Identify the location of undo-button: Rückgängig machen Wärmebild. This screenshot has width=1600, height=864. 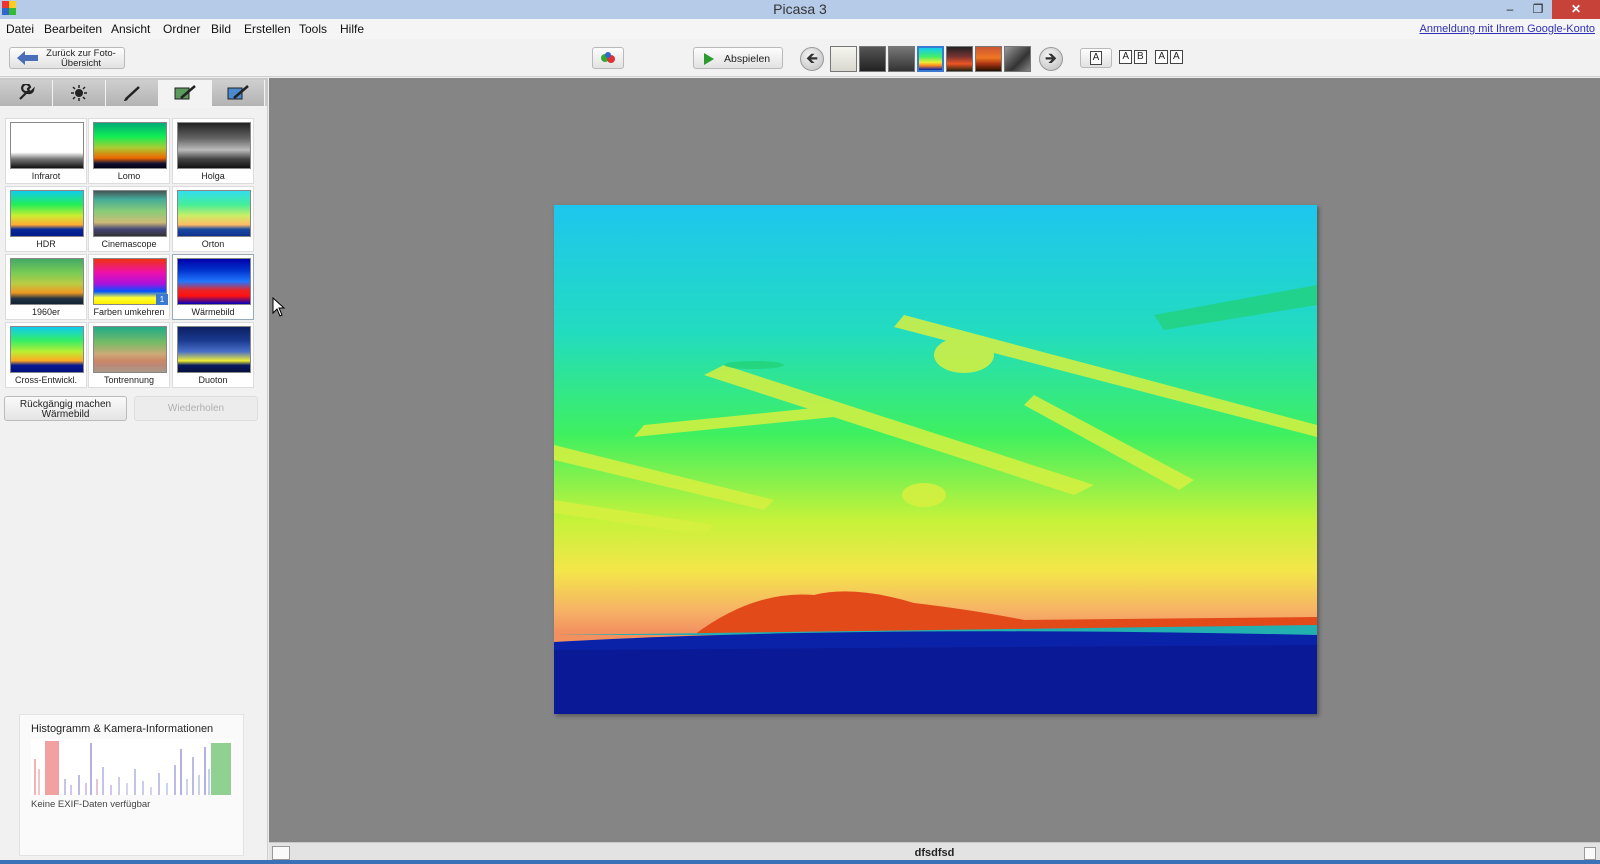
(65, 408).